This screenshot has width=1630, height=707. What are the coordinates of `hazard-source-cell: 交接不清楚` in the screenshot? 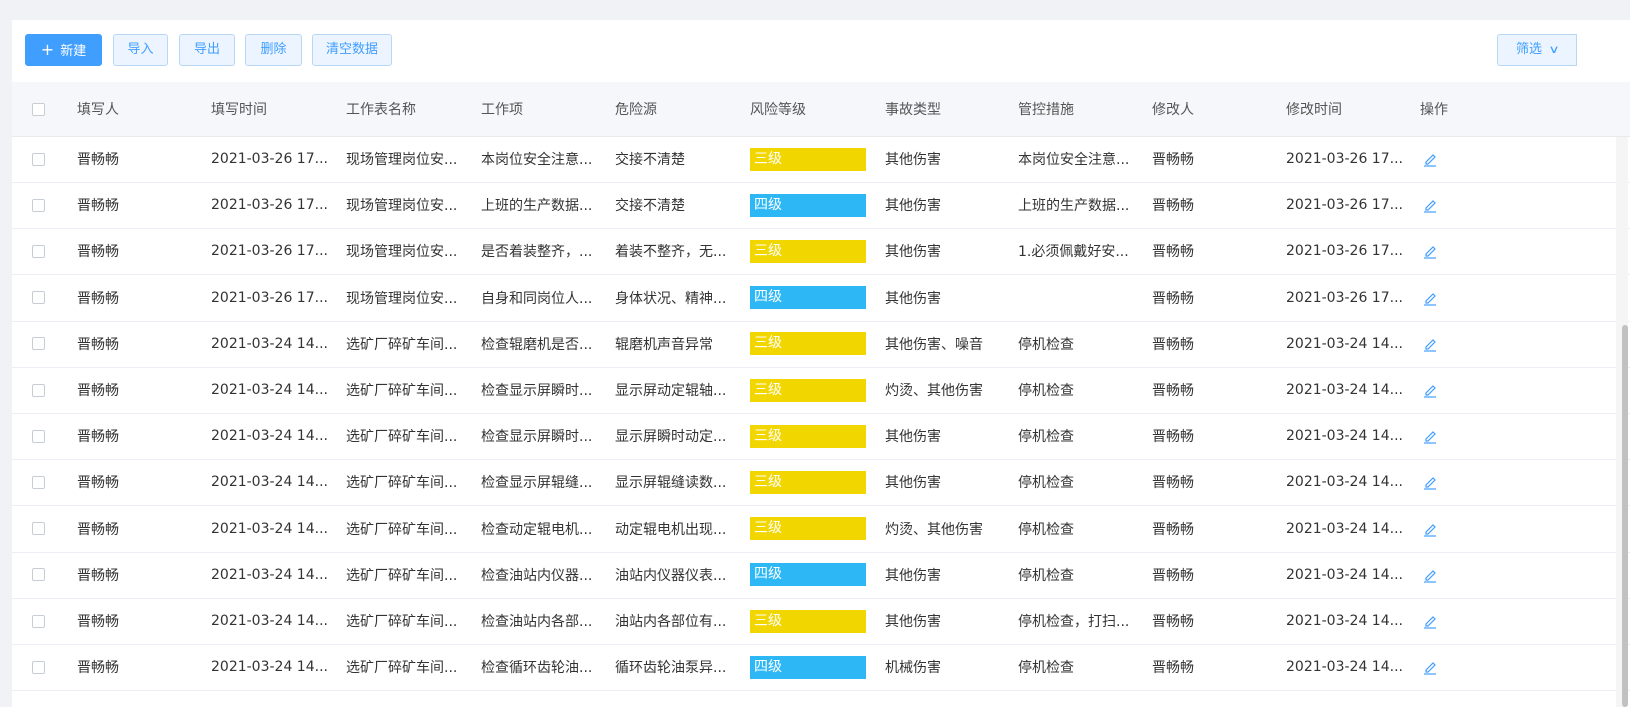 It's located at (650, 160).